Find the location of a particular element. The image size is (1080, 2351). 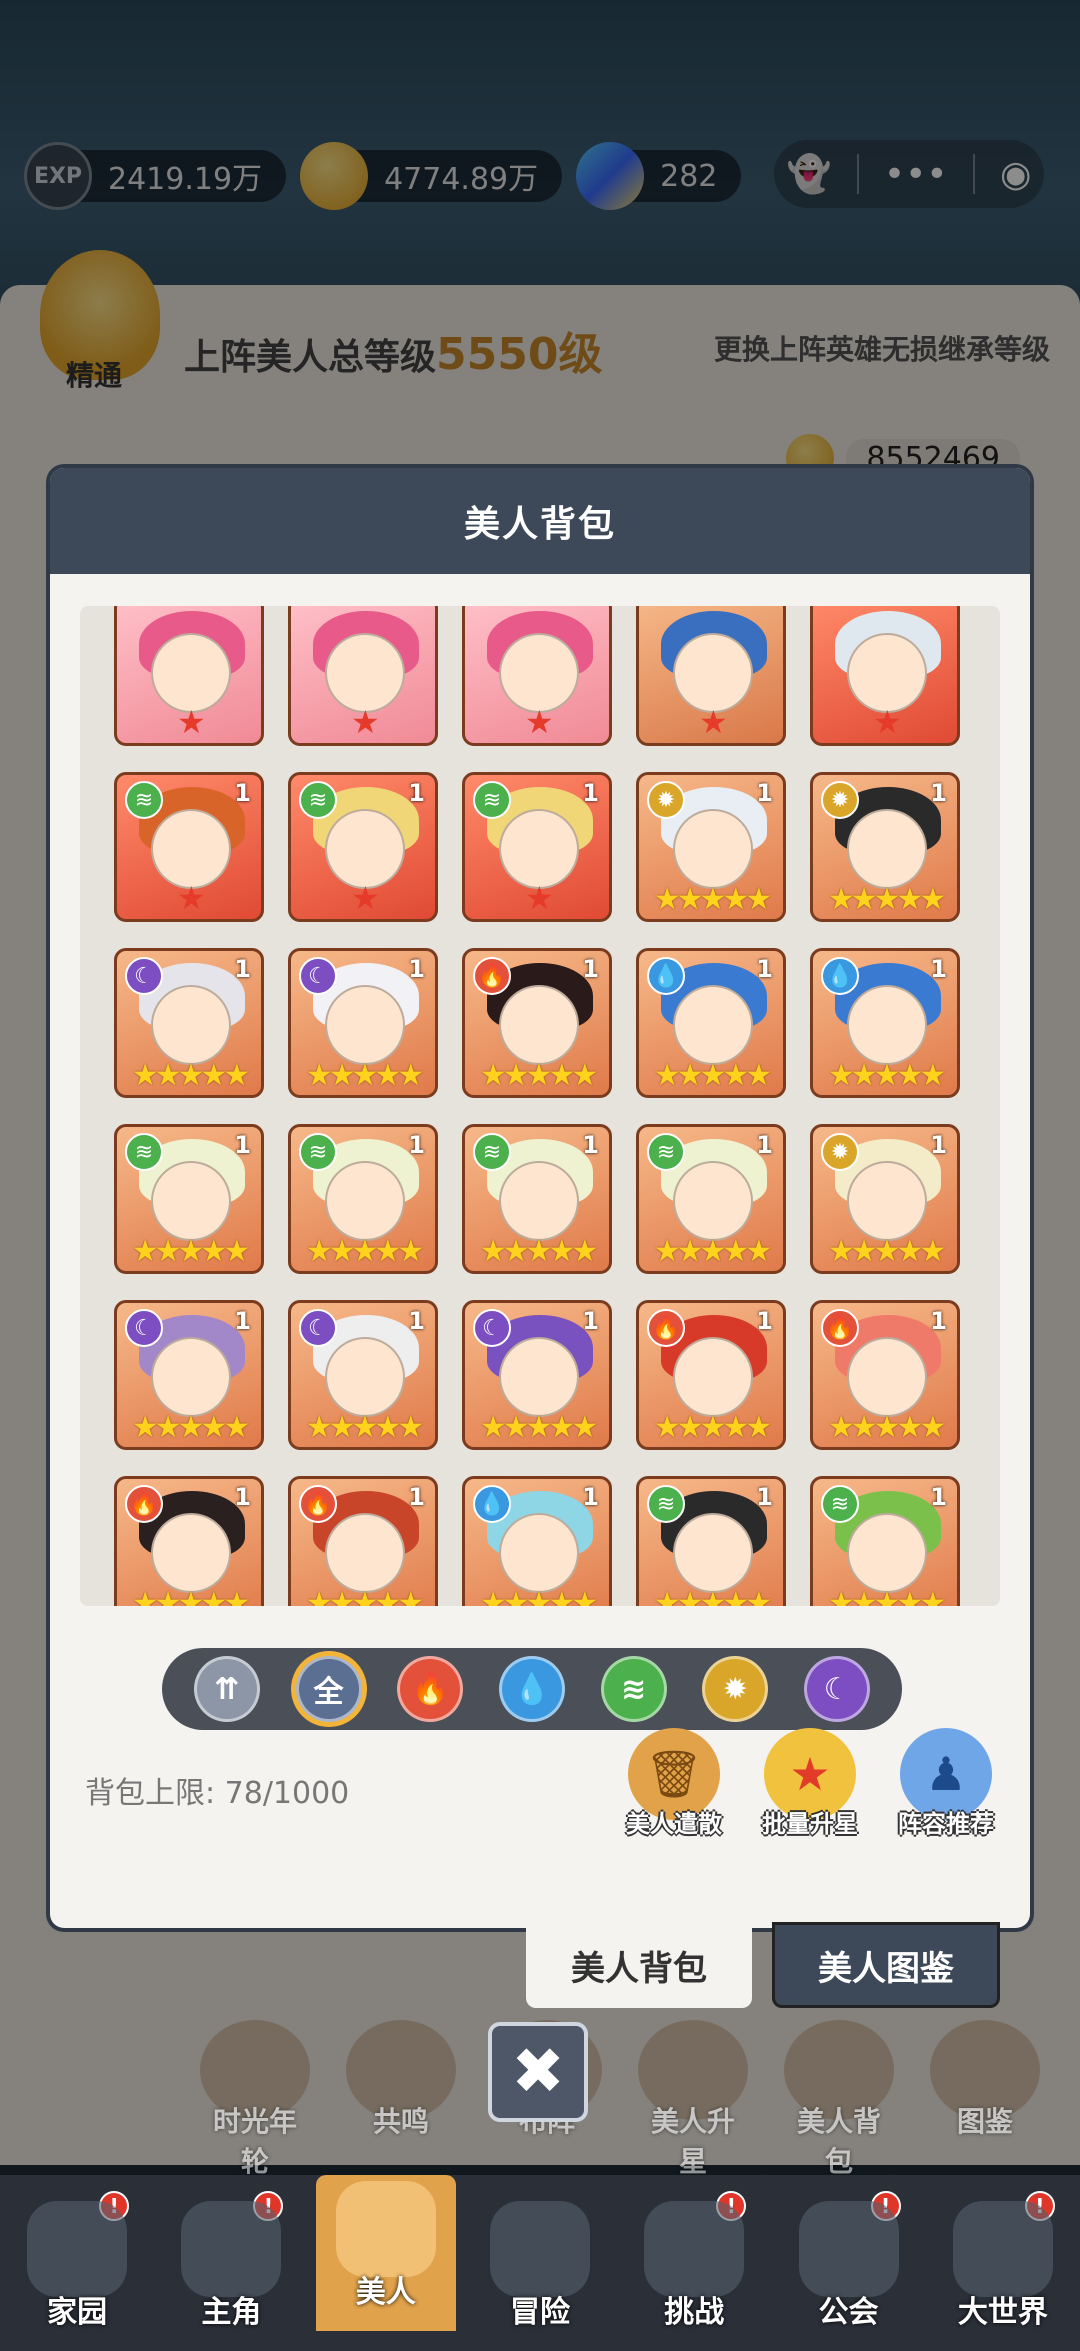

guild-icon is located at coordinates (848, 2249).